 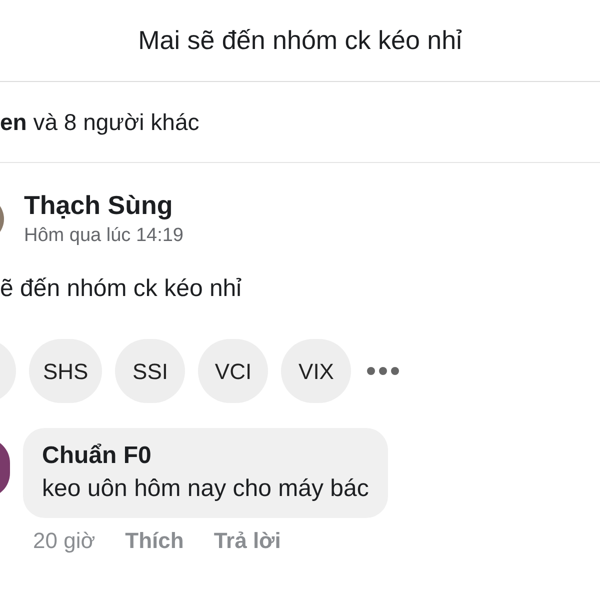 I want to click on page-title: Mai sẽ đến nhóm ck kéo nhỉ, so click(x=300, y=40).